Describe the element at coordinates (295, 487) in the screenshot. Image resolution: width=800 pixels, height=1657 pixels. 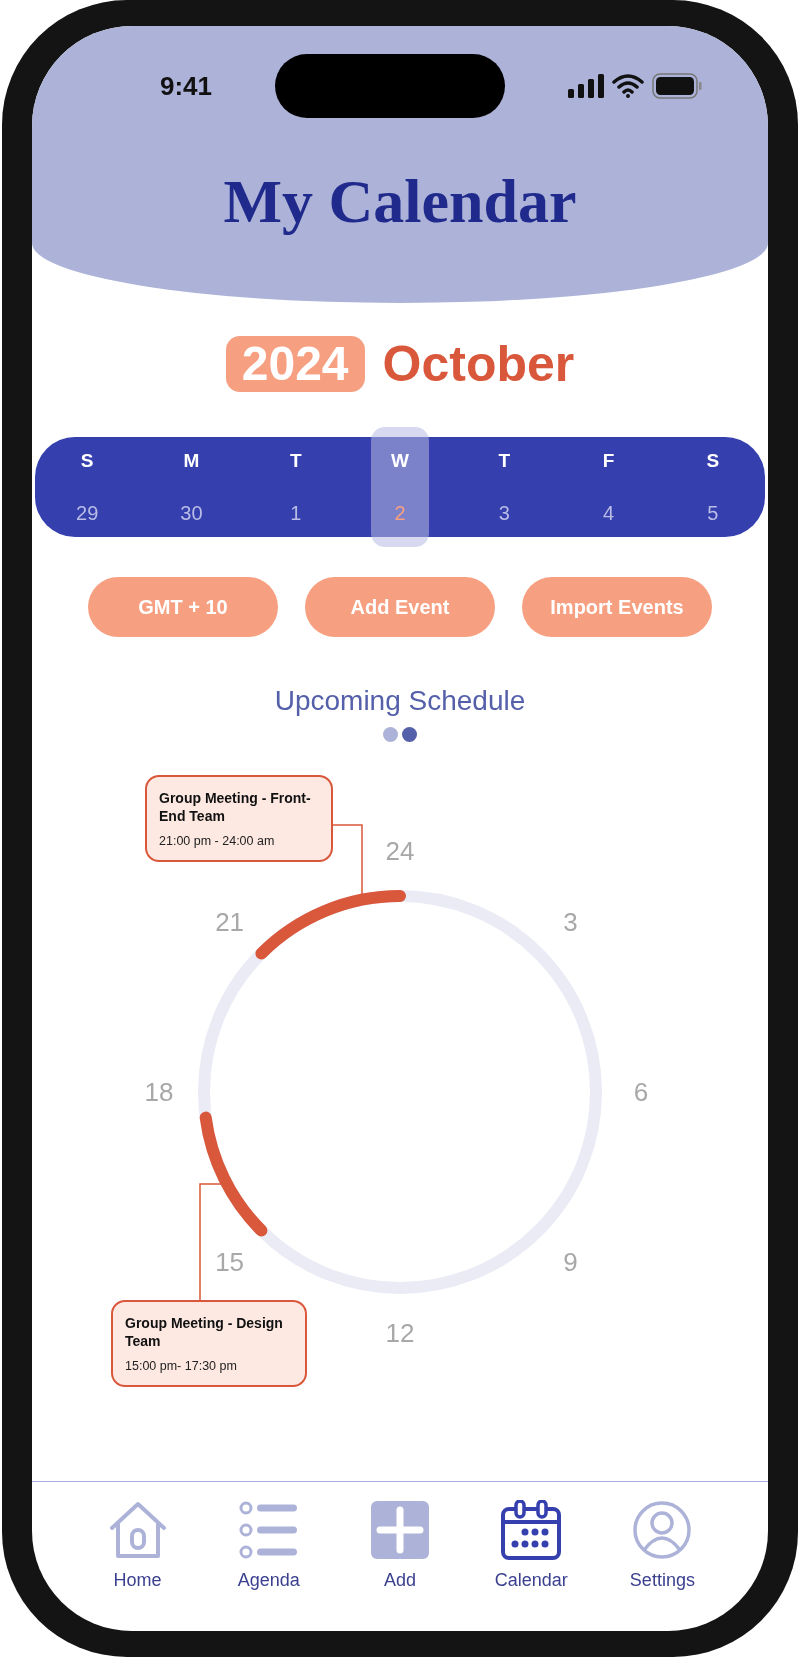
I see `day-cell: T 1` at that location.